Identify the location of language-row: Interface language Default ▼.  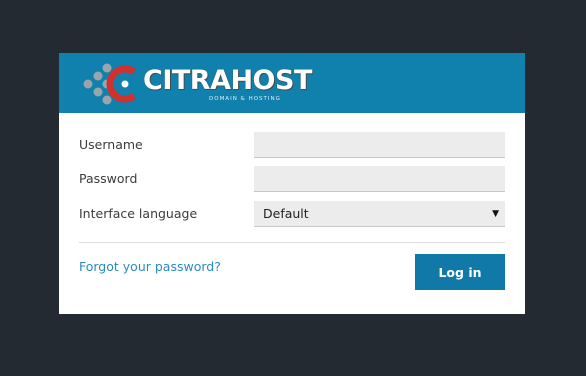
(292, 214).